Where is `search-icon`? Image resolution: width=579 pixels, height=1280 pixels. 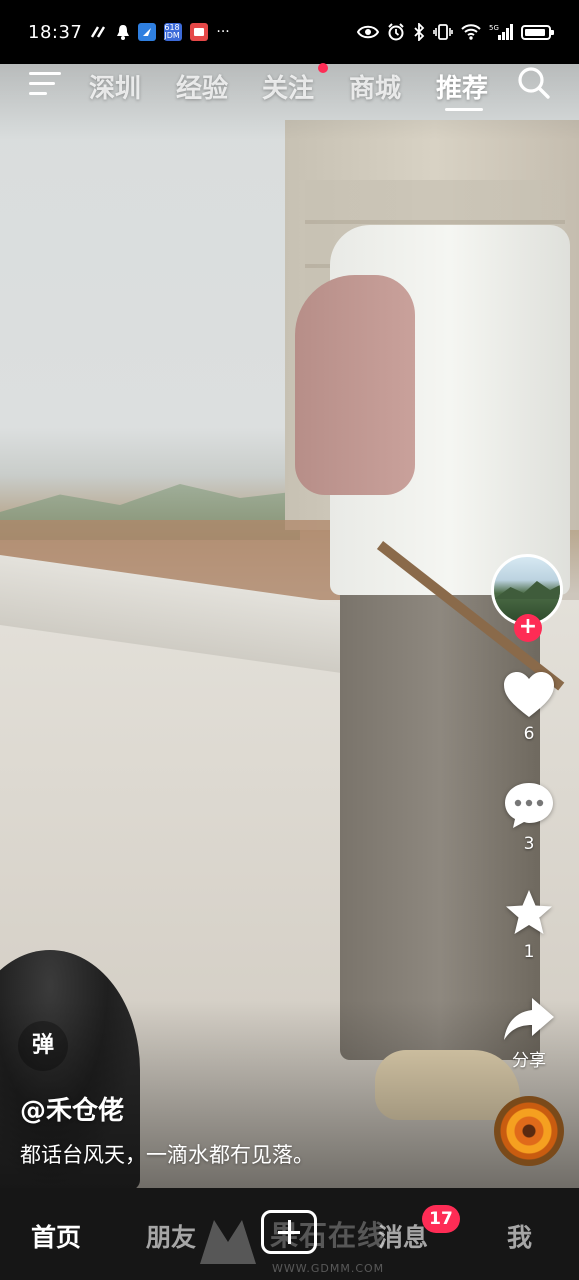 search-icon is located at coordinates (534, 83).